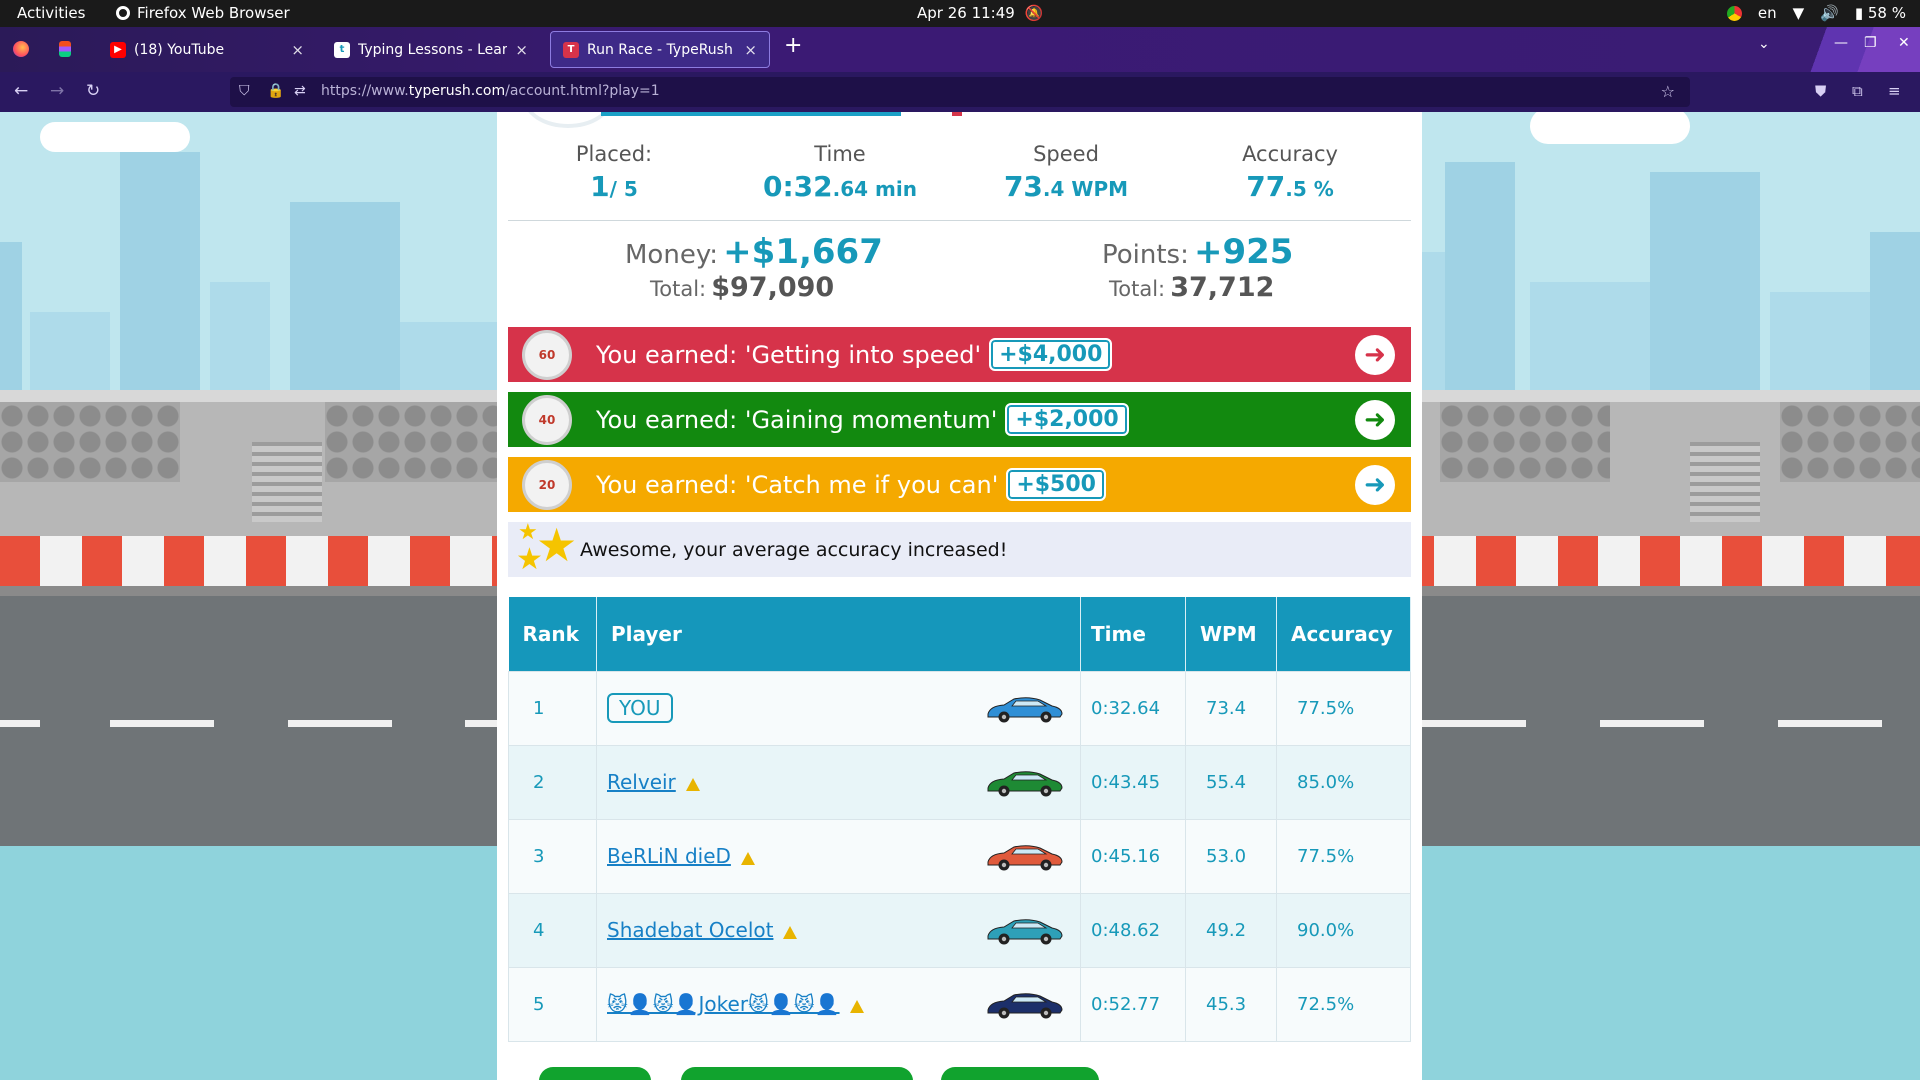  Describe the element at coordinates (957, 114) in the screenshot. I see `progress-marker` at that location.